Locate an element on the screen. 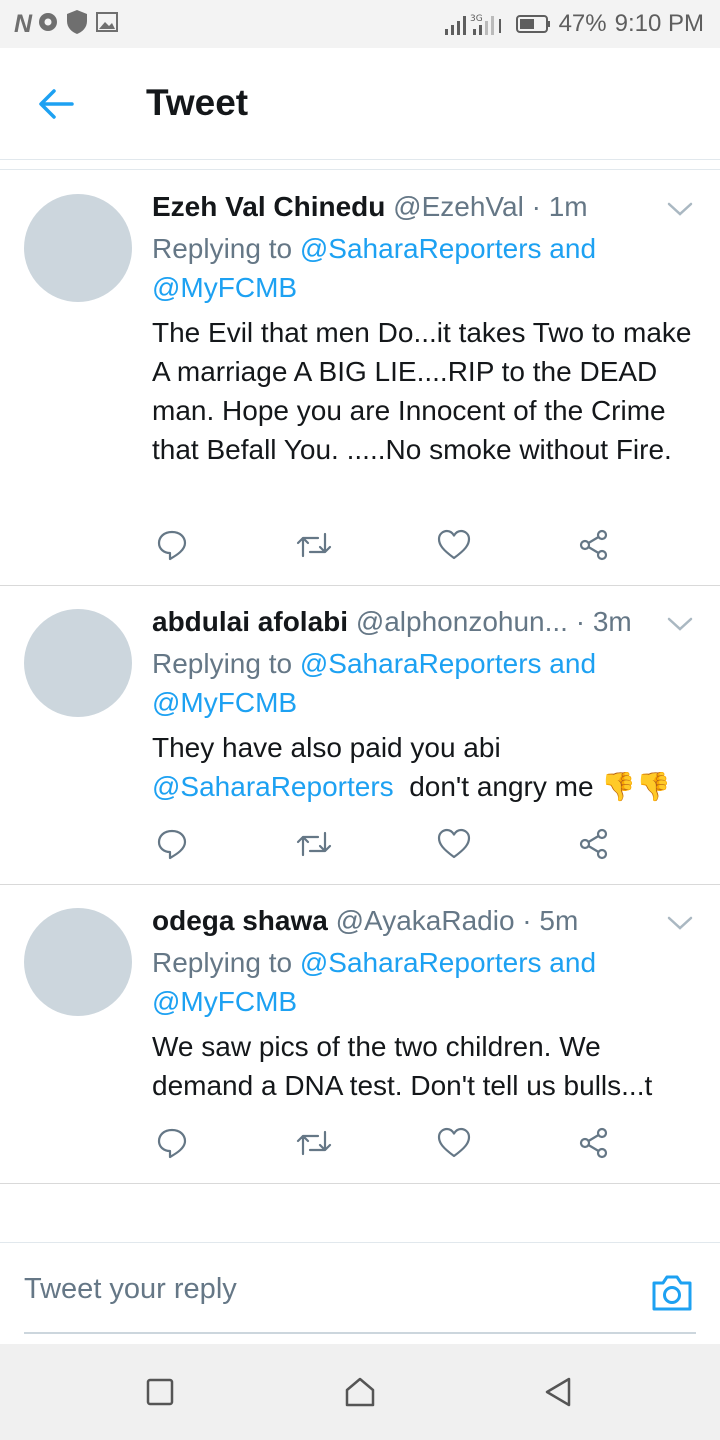 The image size is (720, 1440). status-bar: N 3G 47% 9:10 PM is located at coordinates (360, 24).